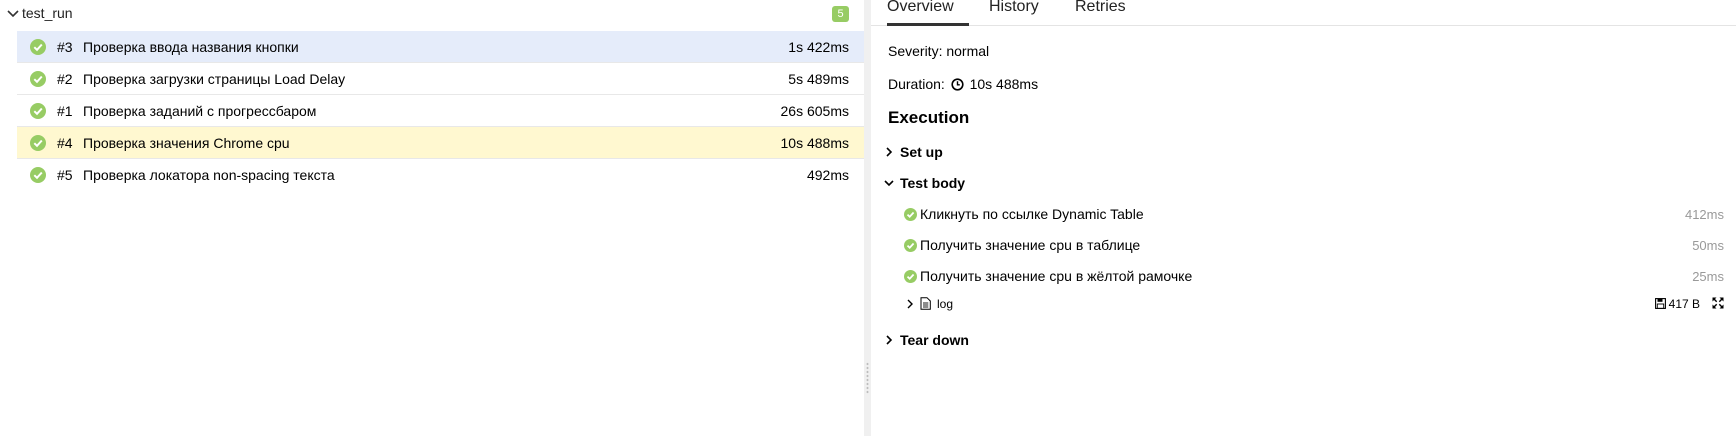 The image size is (1736, 436). What do you see at coordinates (928, 13) in the screenshot?
I see `tab-overview: Overview` at bounding box center [928, 13].